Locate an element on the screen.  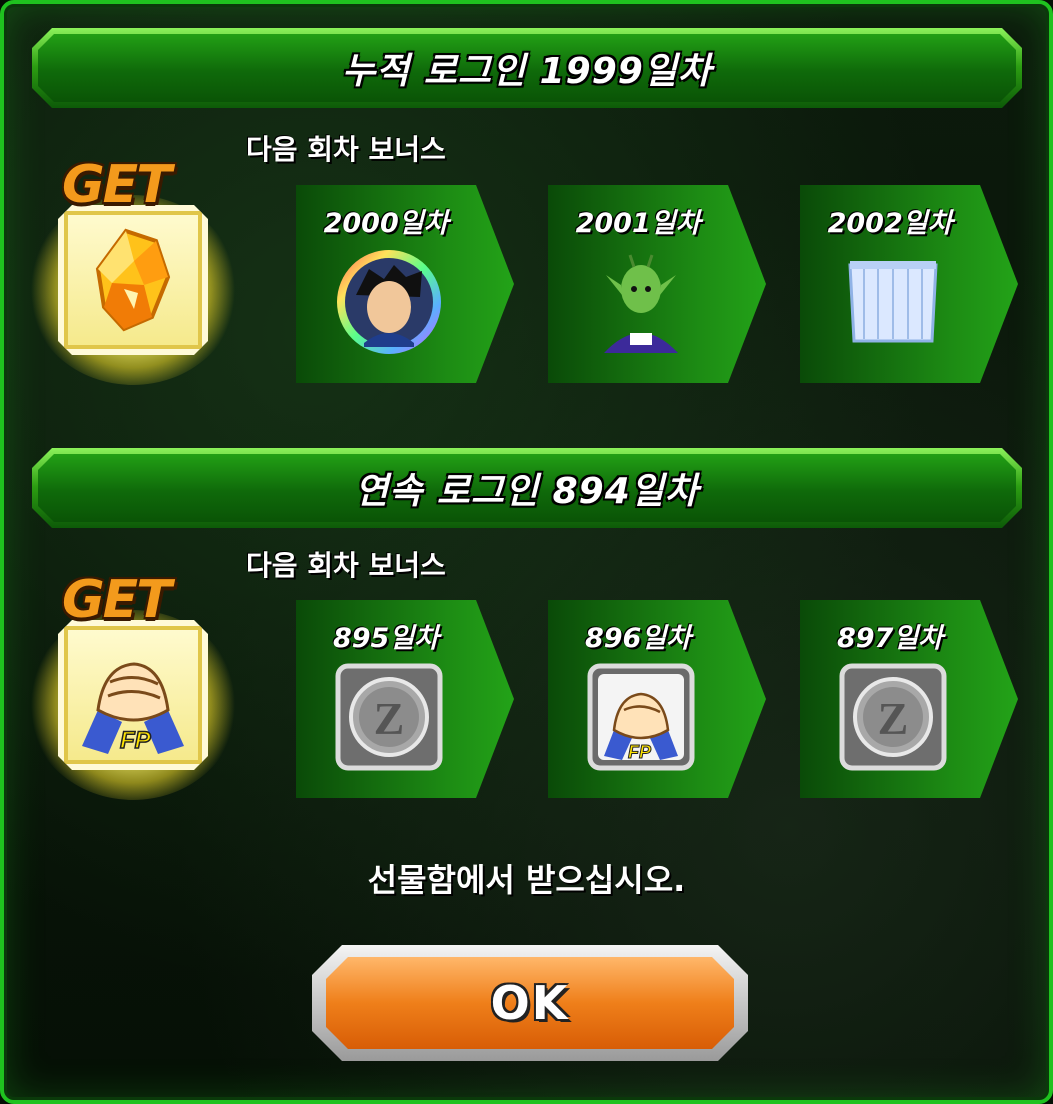
reward-tile: FP is located at coordinates (133, 695).